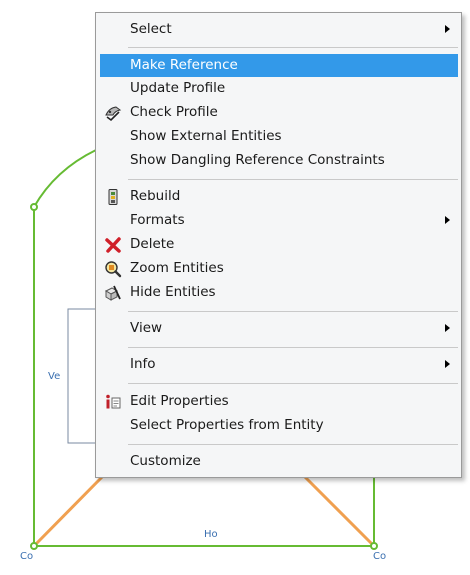  Describe the element at coordinates (279, 65) in the screenshot. I see `menu-item-make-reference: Make Reference` at that location.